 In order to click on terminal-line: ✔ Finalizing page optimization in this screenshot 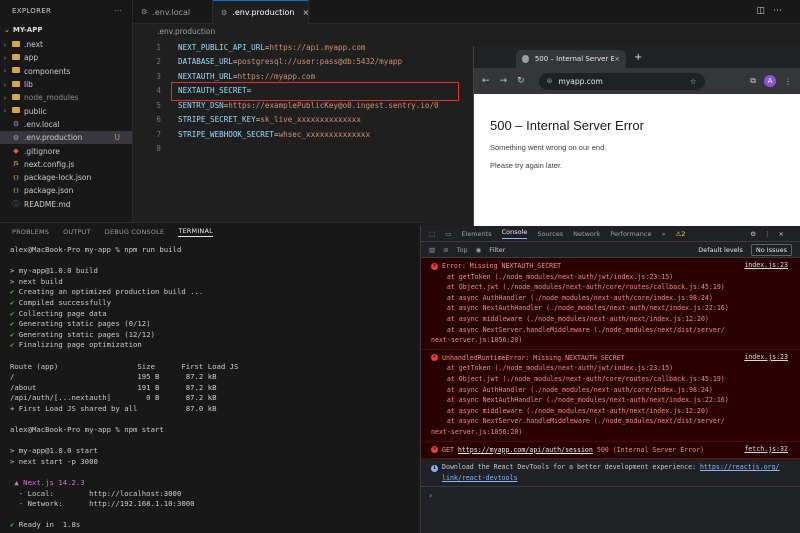, I will do `click(76, 345)`.